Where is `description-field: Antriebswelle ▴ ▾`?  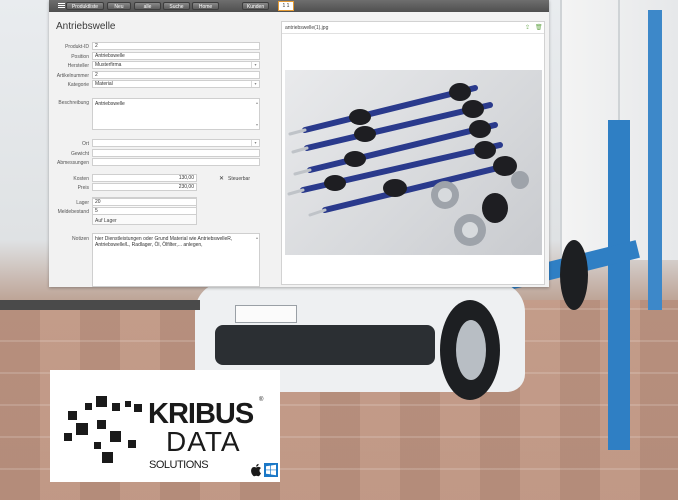 description-field: Antriebswelle ▴ ▾ is located at coordinates (176, 114).